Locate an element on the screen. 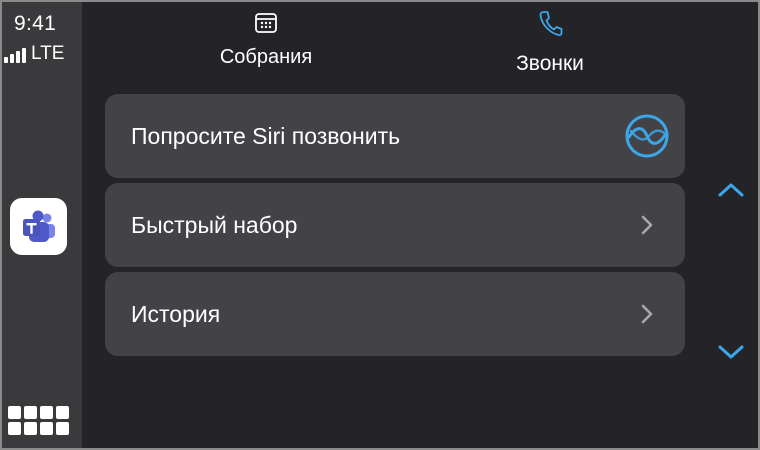 The image size is (760, 450). scroll-up-button is located at coordinates (731, 190).